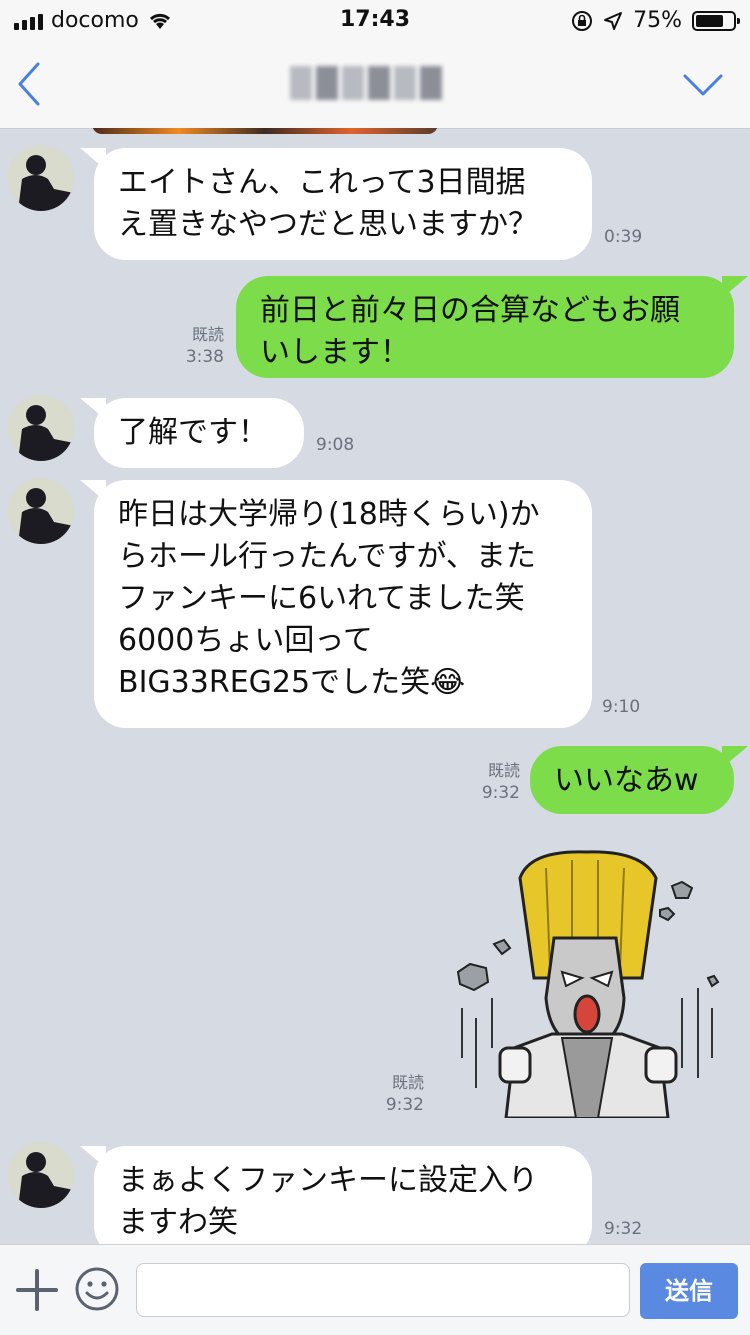 The height and width of the screenshot is (1335, 750). What do you see at coordinates (178, 1222) in the screenshot?
I see `message-text-line: ますわ笑` at bounding box center [178, 1222].